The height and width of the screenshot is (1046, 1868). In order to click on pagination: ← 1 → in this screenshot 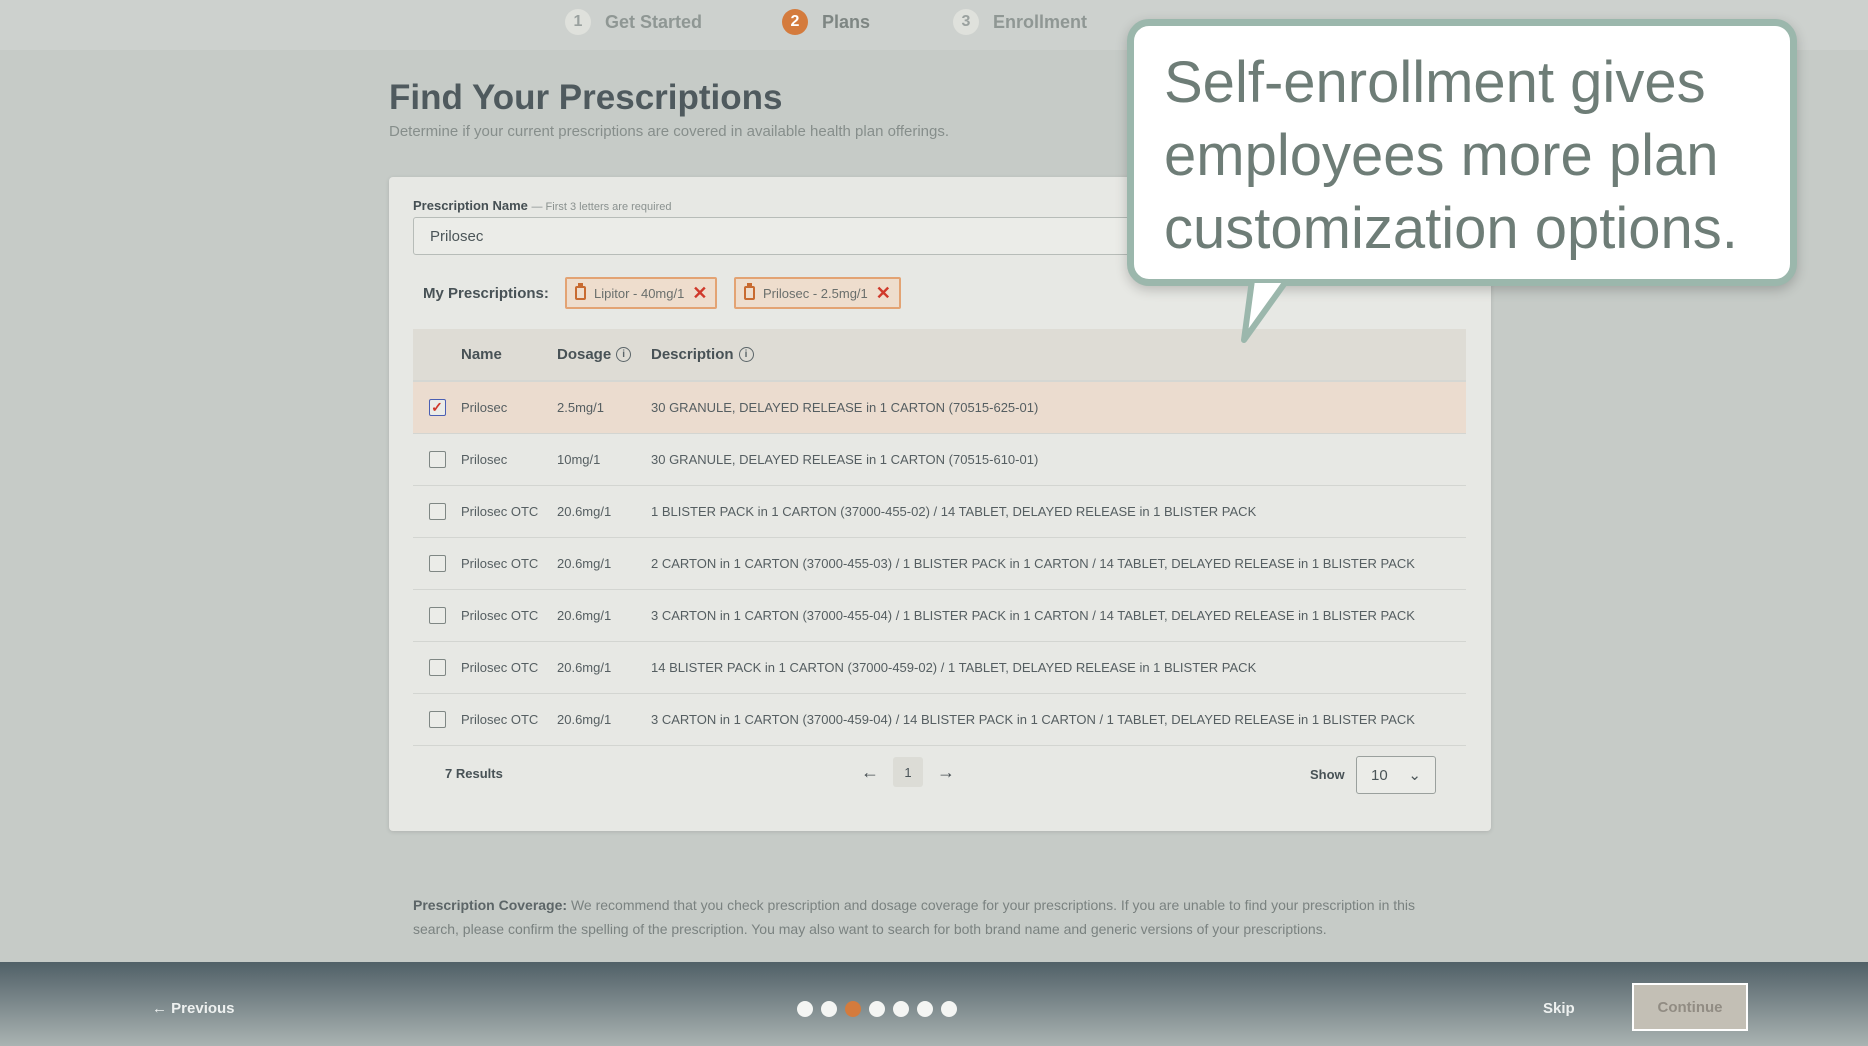, I will do `click(908, 772)`.